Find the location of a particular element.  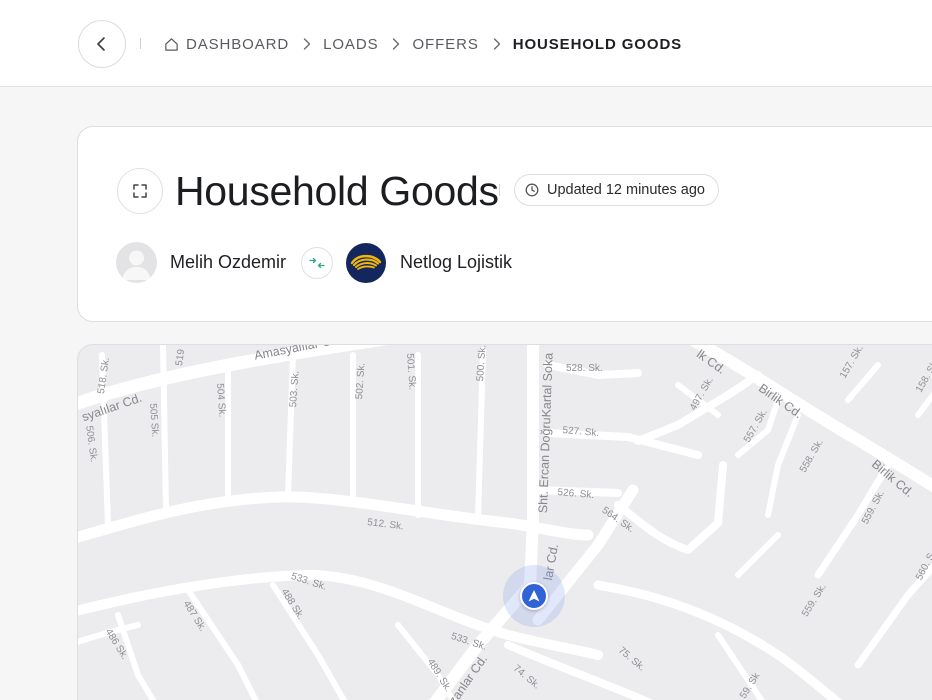

avatar is located at coordinates (136, 262).